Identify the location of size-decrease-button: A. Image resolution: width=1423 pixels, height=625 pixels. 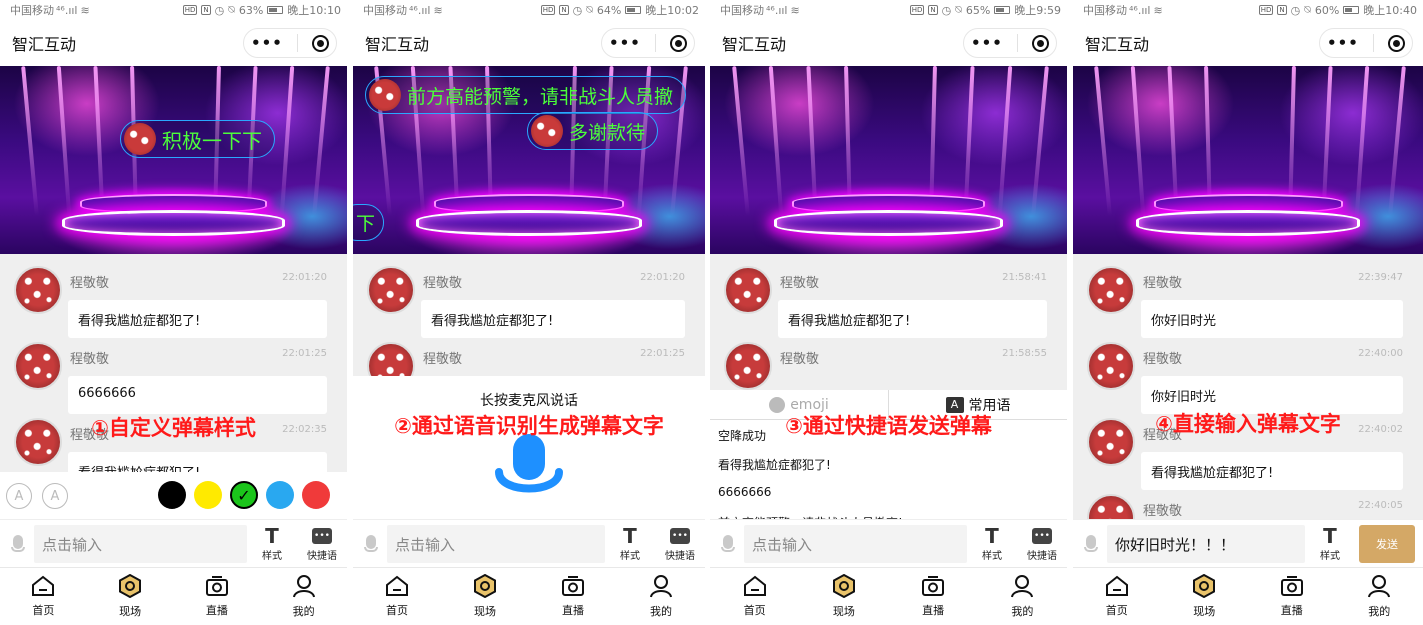
(19, 496).